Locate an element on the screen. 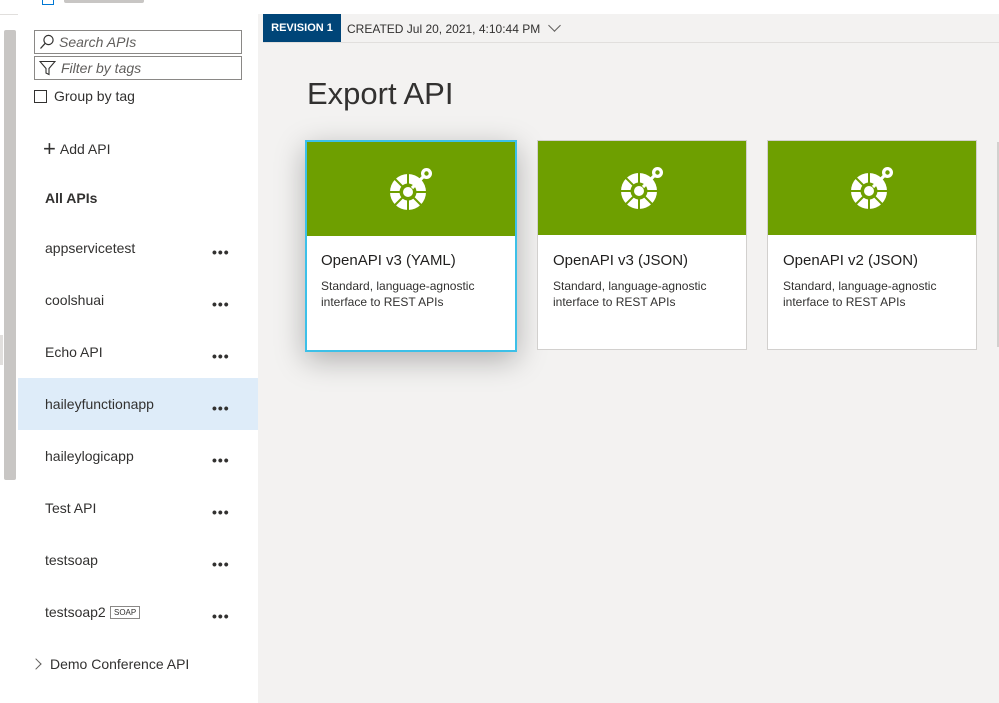 This screenshot has width=999, height=703. filter-icon is located at coordinates (47, 68).